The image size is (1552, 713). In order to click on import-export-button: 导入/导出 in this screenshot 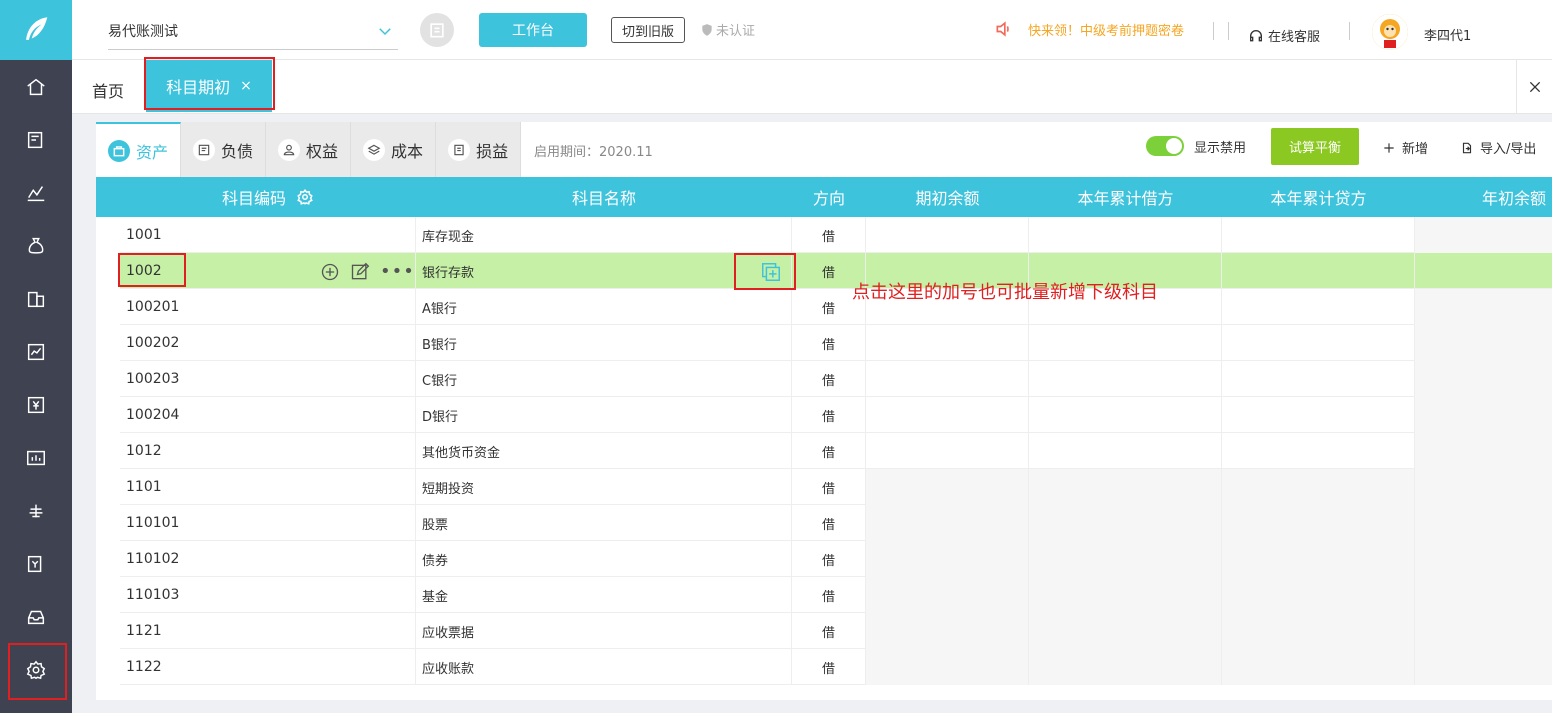, I will do `click(1498, 147)`.